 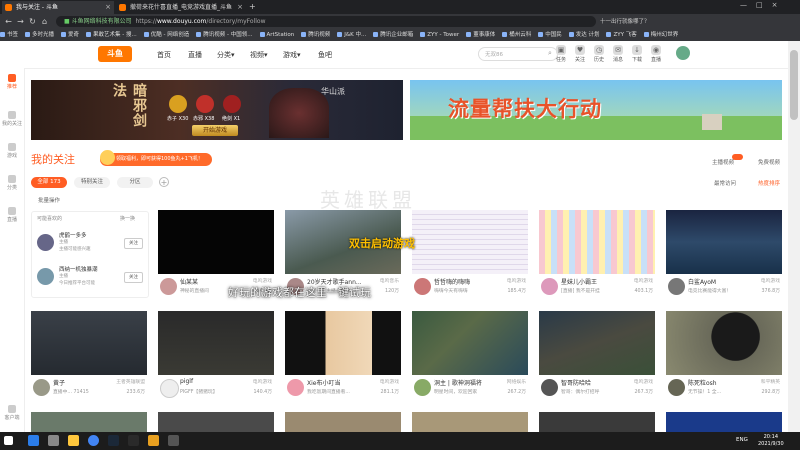 What do you see at coordinates (259, 55) in the screenshot?
I see `nav-video: 视频▾` at bounding box center [259, 55].